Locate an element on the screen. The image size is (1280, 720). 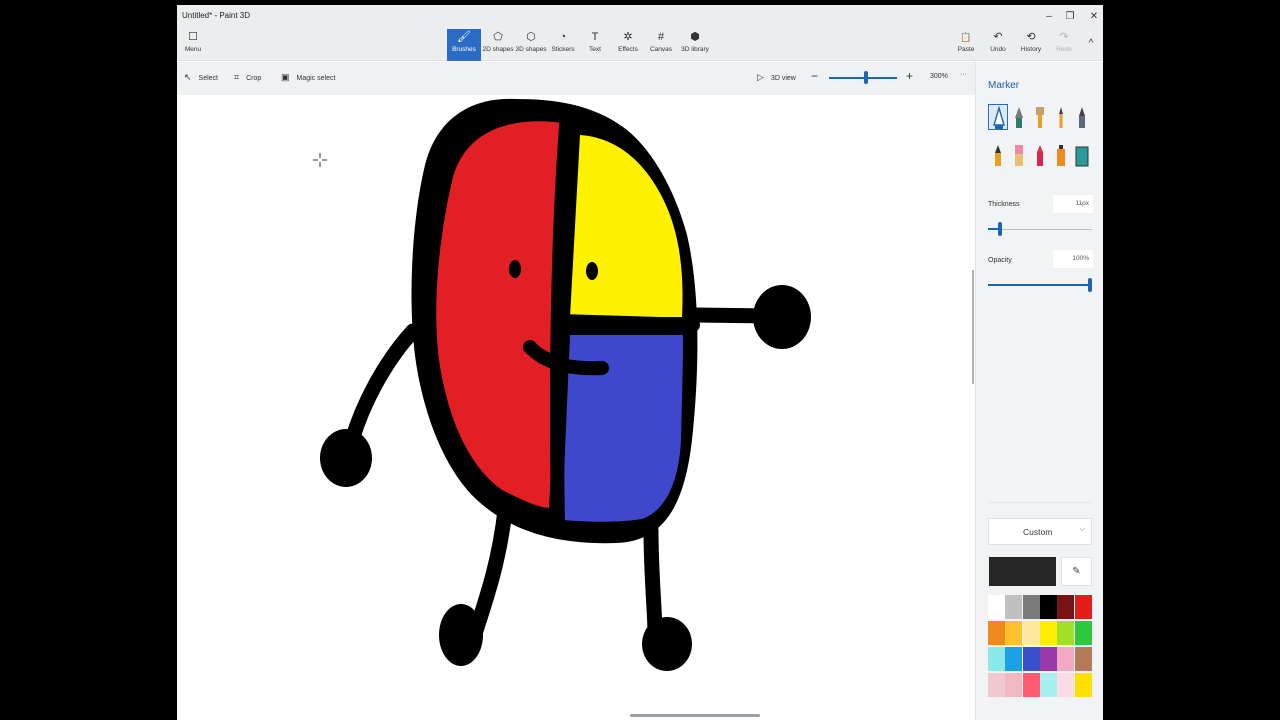
marker-brush is located at coordinates (998, 117).